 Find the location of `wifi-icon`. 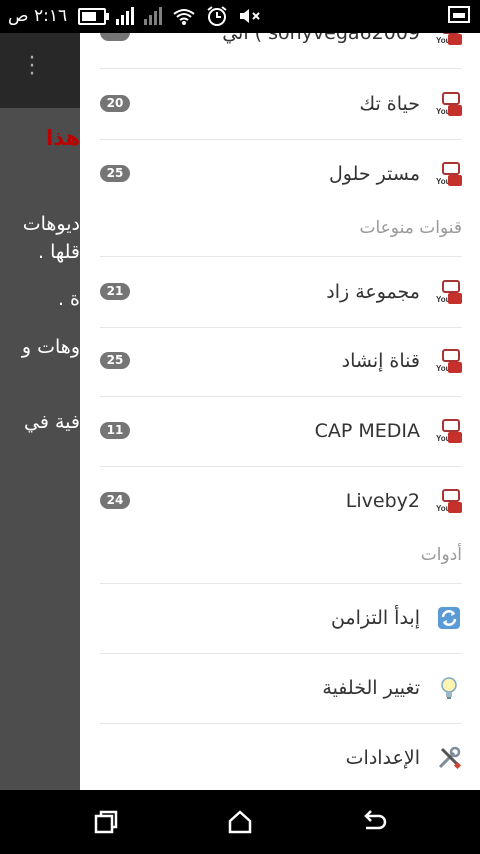

wifi-icon is located at coordinates (184, 17).